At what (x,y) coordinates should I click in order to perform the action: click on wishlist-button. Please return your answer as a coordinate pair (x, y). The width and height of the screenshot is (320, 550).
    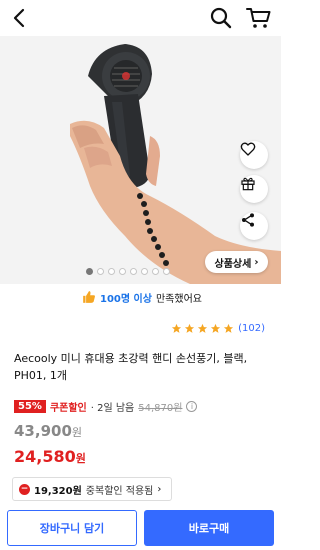
    Looking at the image, I should click on (254, 155).